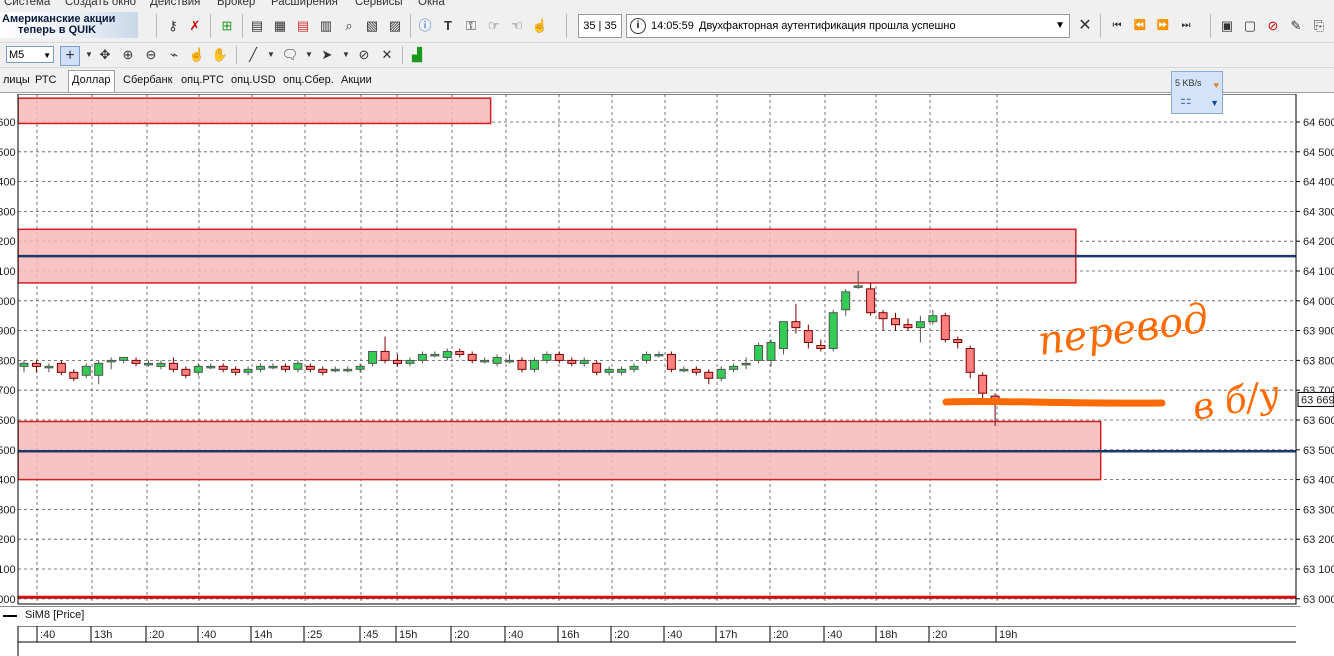 The height and width of the screenshot is (656, 1334). I want to click on copy-icon: ▢, so click(1250, 26).